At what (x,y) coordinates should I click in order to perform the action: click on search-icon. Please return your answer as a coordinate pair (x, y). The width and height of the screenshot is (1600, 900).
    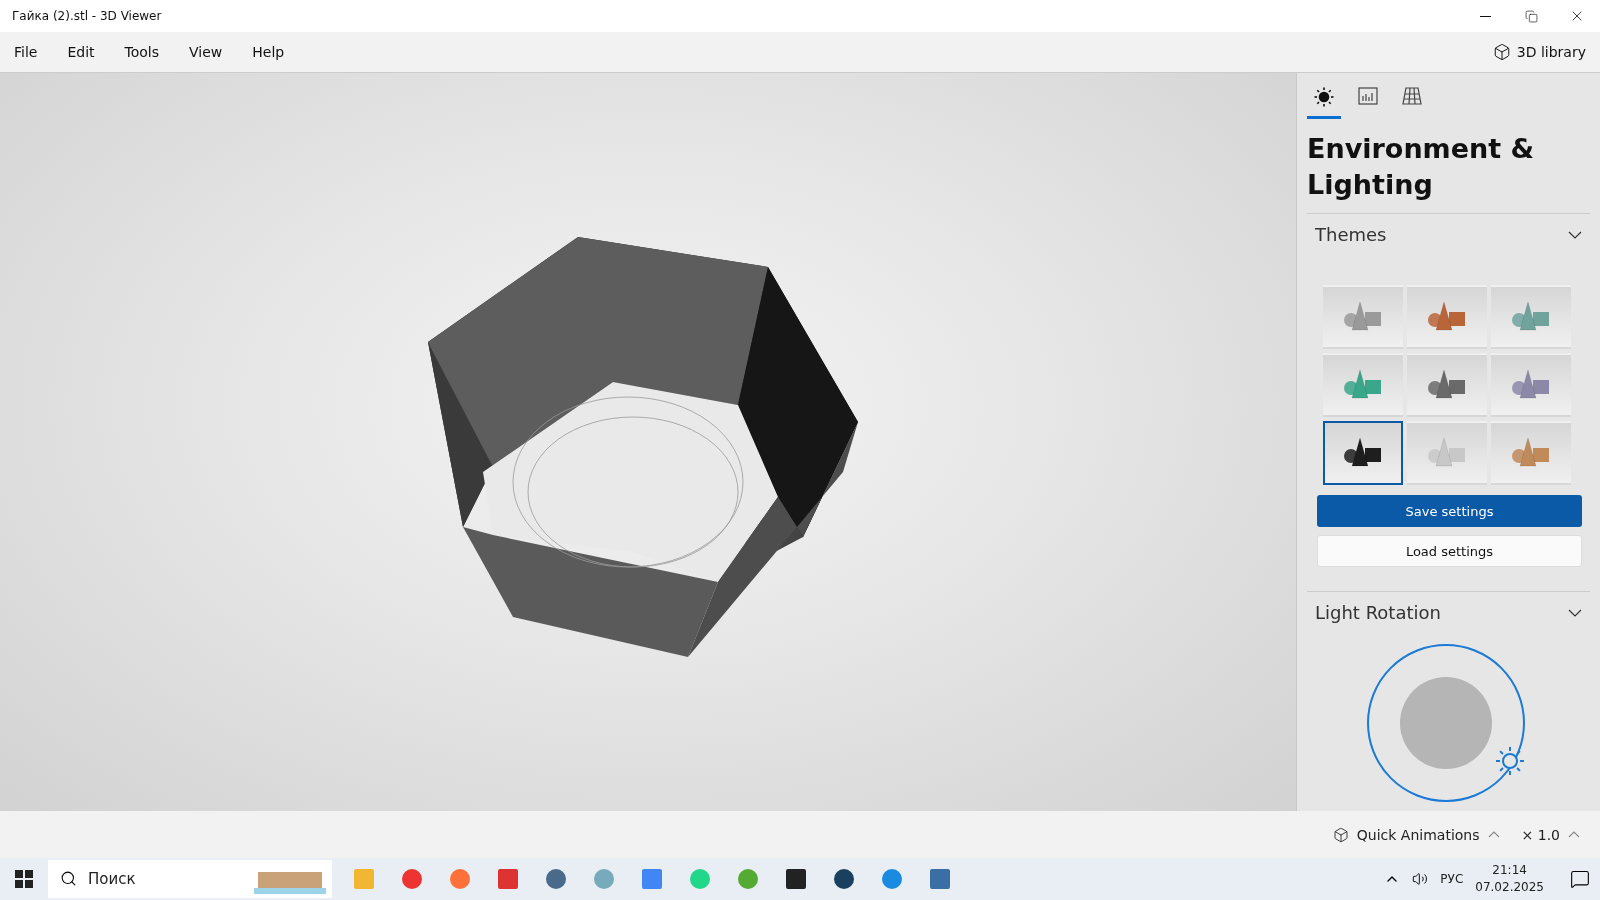
    Looking at the image, I should click on (68, 878).